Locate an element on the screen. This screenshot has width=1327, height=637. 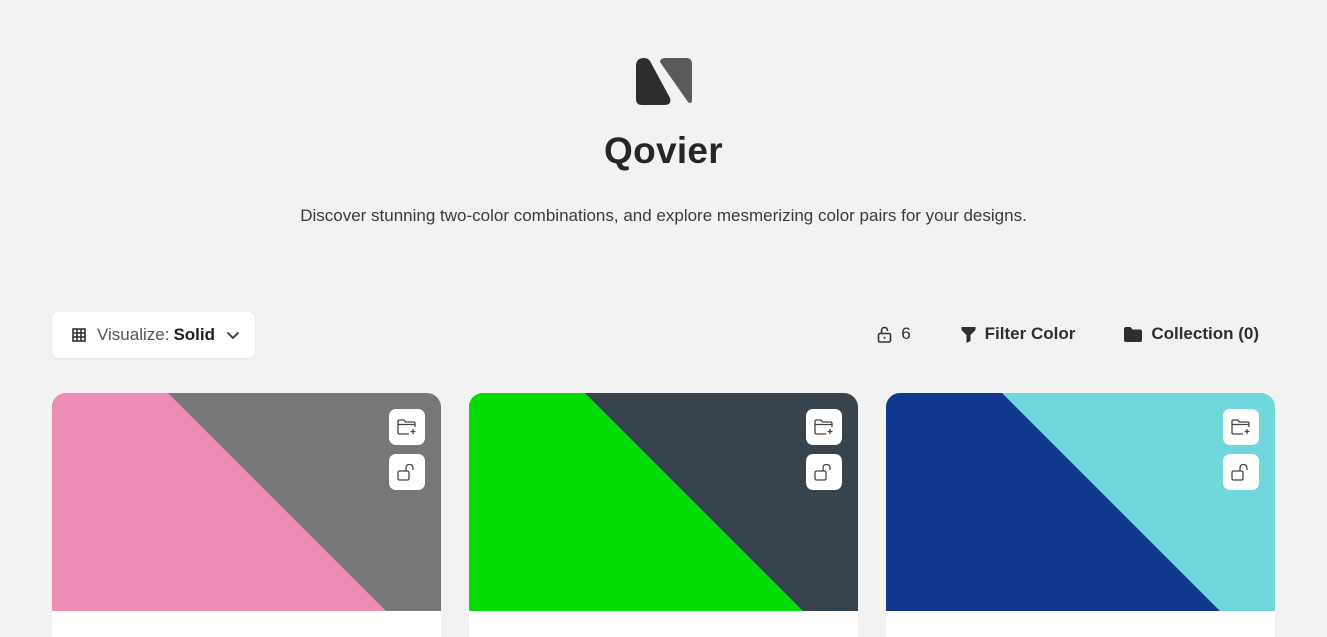
folder-icon is located at coordinates (1133, 334).